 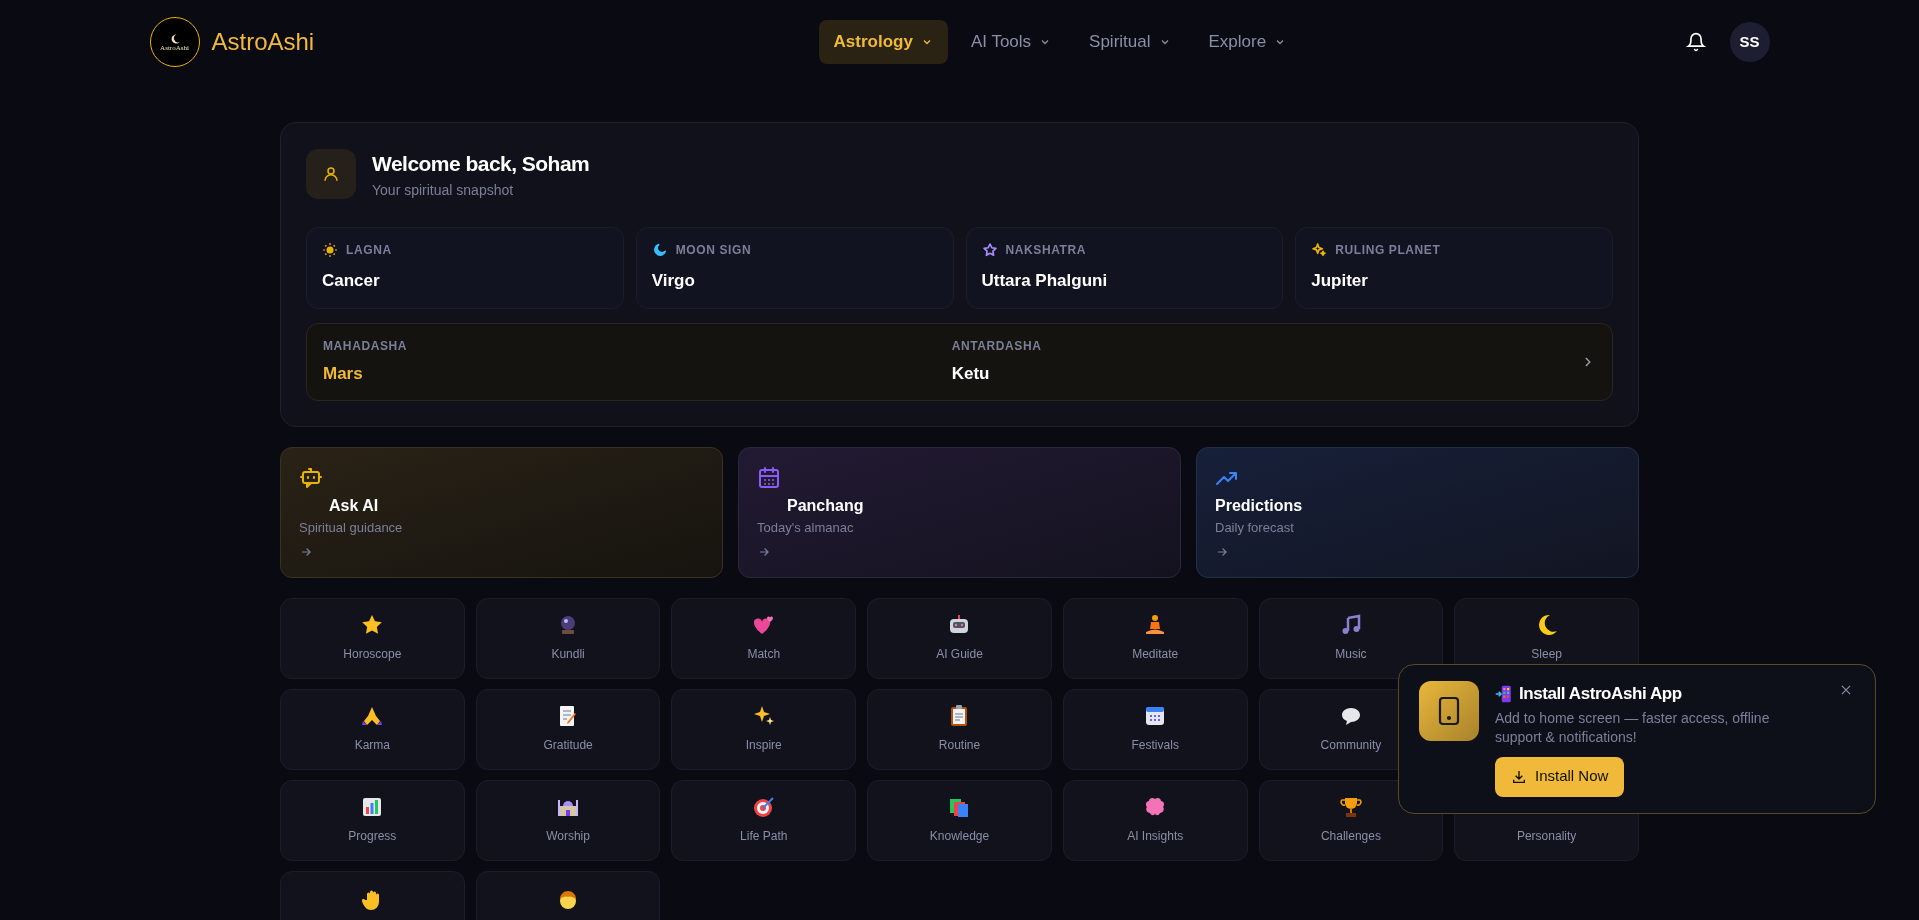 What do you see at coordinates (351, 281) in the screenshot?
I see `stat-value: Cancer` at bounding box center [351, 281].